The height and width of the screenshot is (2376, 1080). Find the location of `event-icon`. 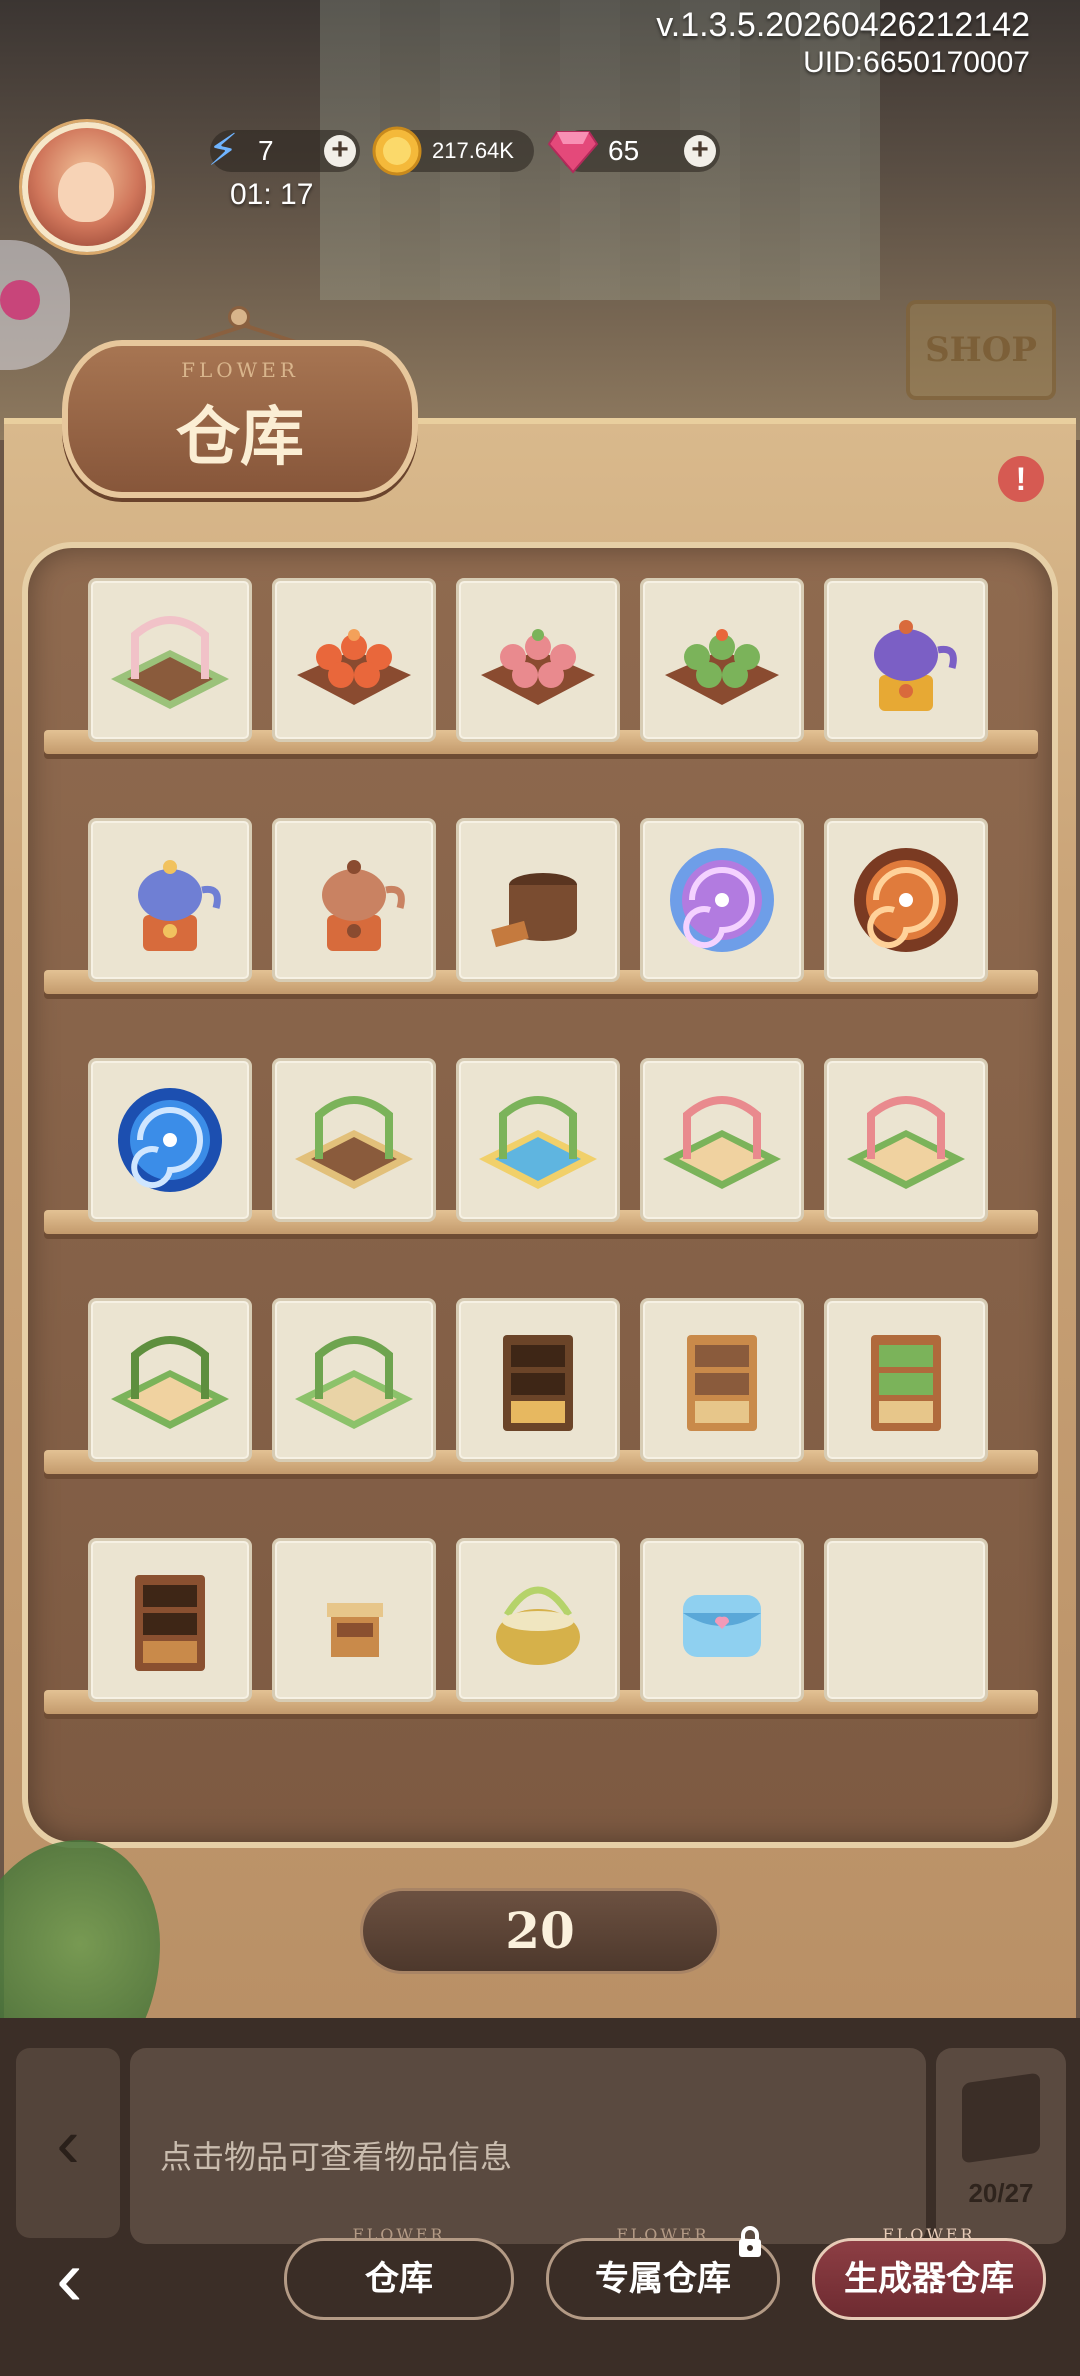

event-icon is located at coordinates (20, 300).